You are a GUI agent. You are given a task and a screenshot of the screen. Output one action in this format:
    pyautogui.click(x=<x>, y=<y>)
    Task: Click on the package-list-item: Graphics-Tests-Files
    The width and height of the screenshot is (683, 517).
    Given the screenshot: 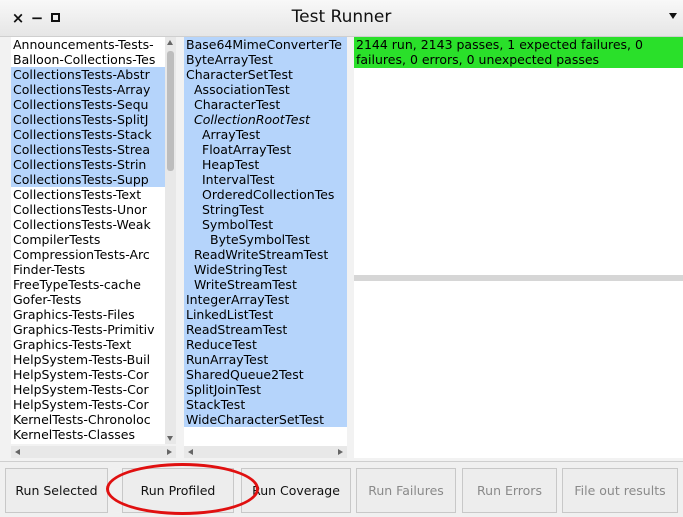 What is the action you would take?
    pyautogui.click(x=93, y=314)
    